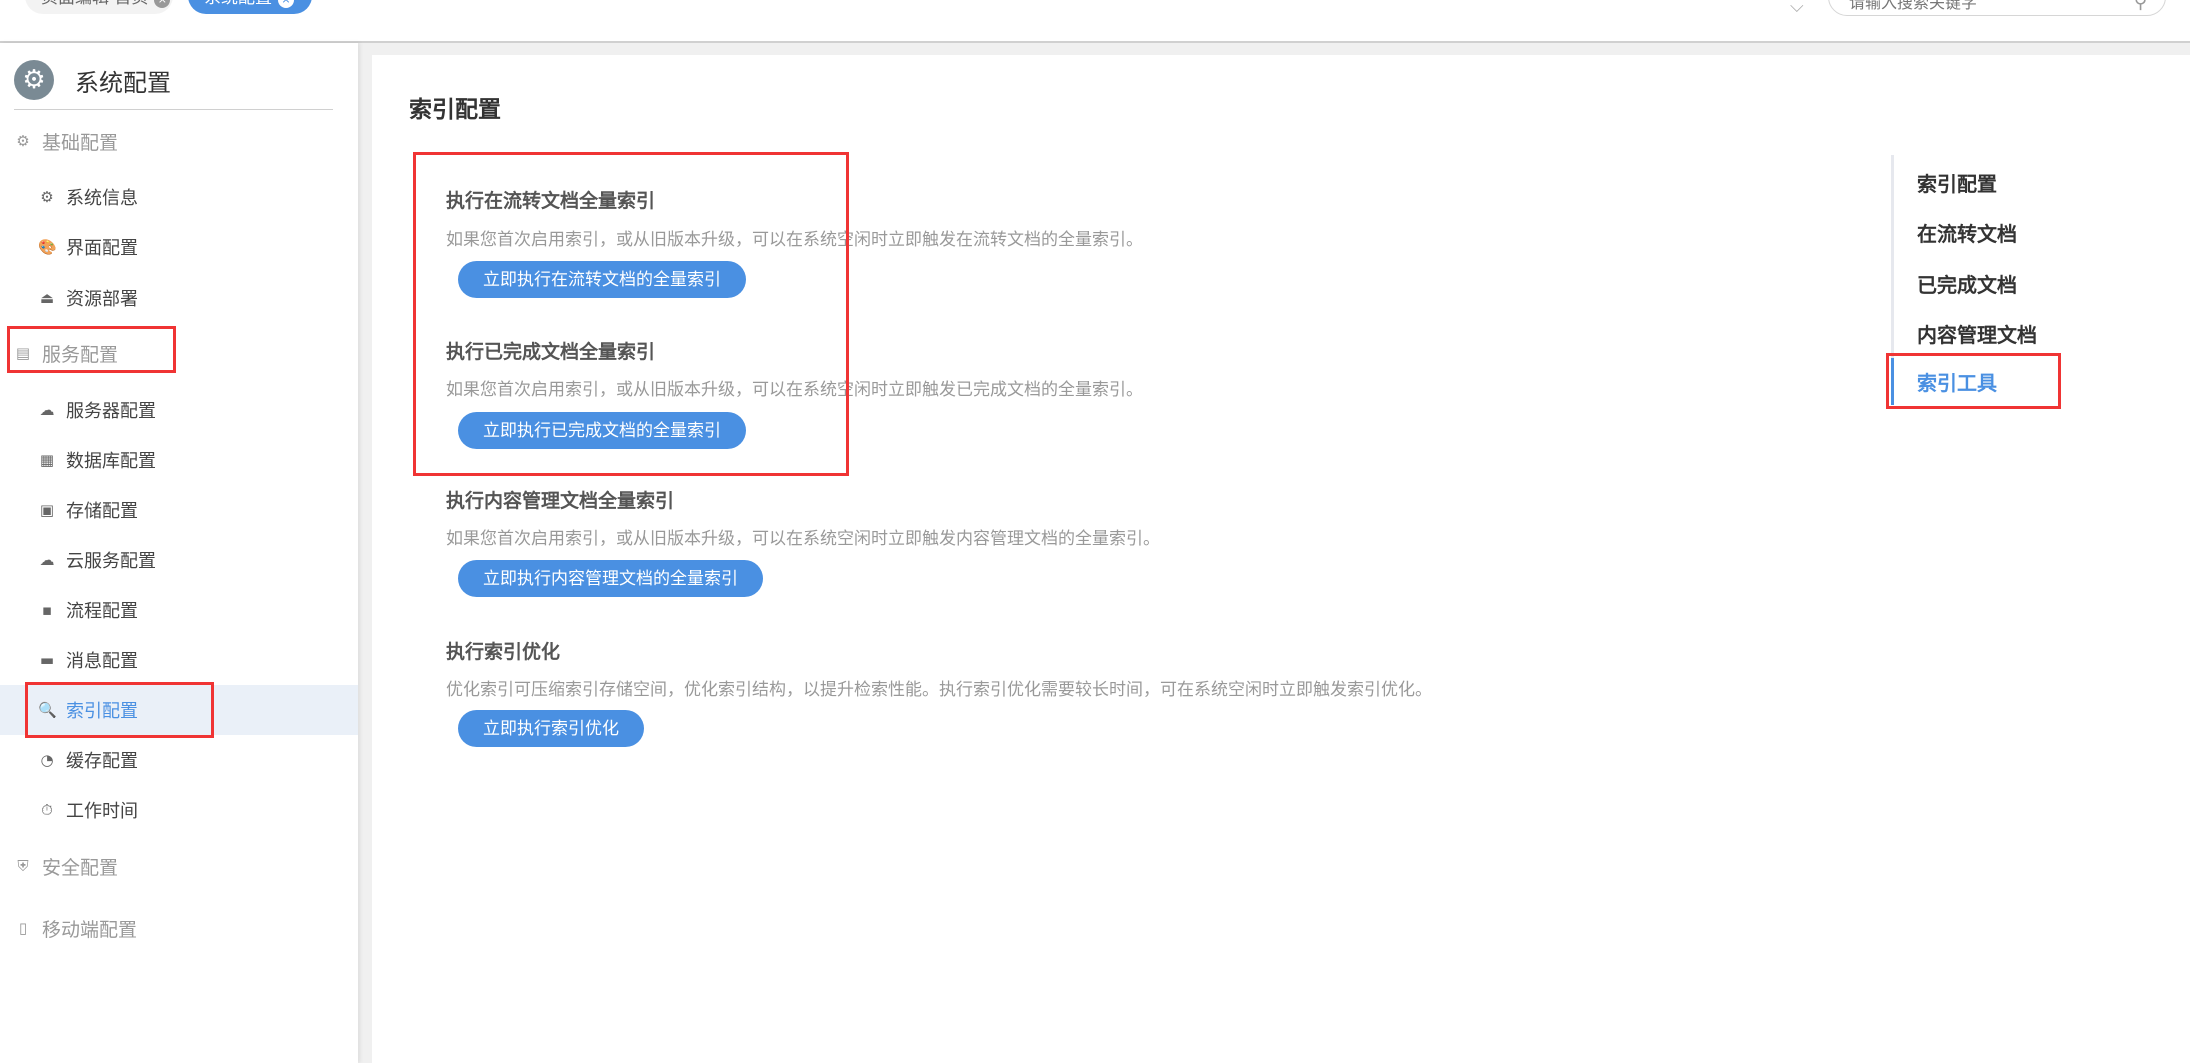 Image resolution: width=2190 pixels, height=1063 pixels. Describe the element at coordinates (179, 710) in the screenshot. I see `sidebar-item: 🔍 索引配置` at that location.